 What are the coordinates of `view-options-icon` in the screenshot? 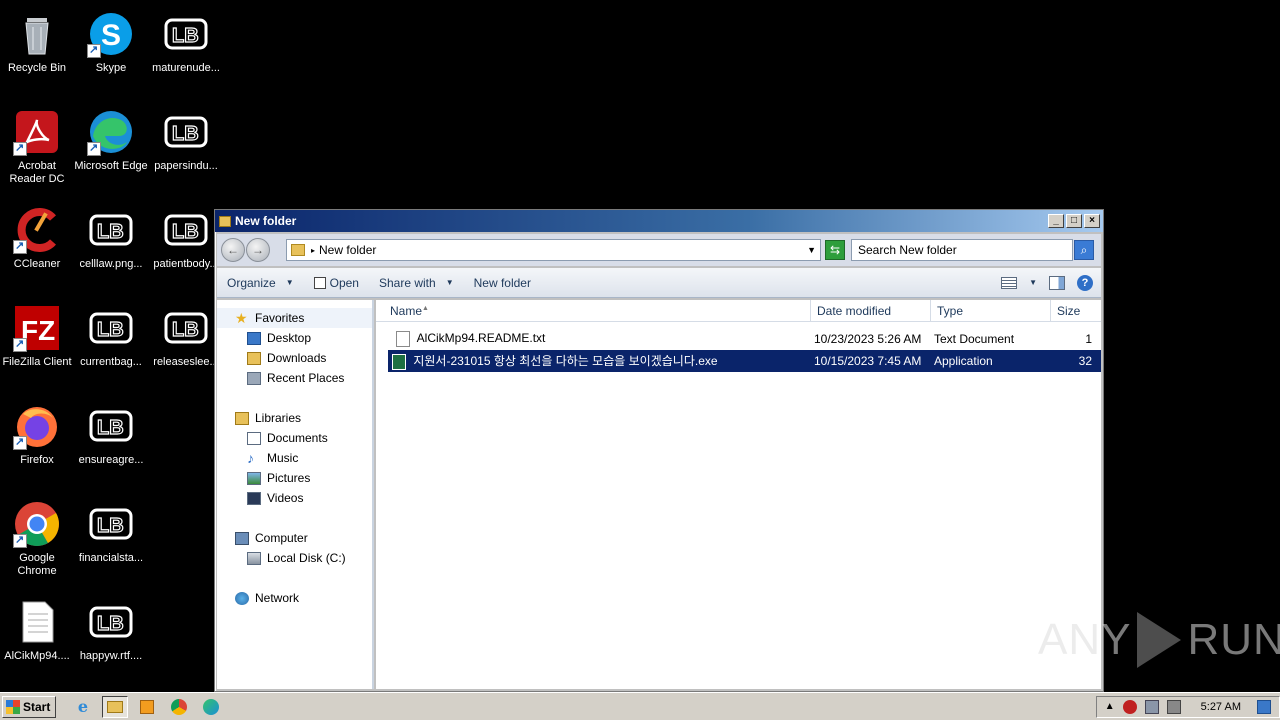 It's located at (1009, 282).